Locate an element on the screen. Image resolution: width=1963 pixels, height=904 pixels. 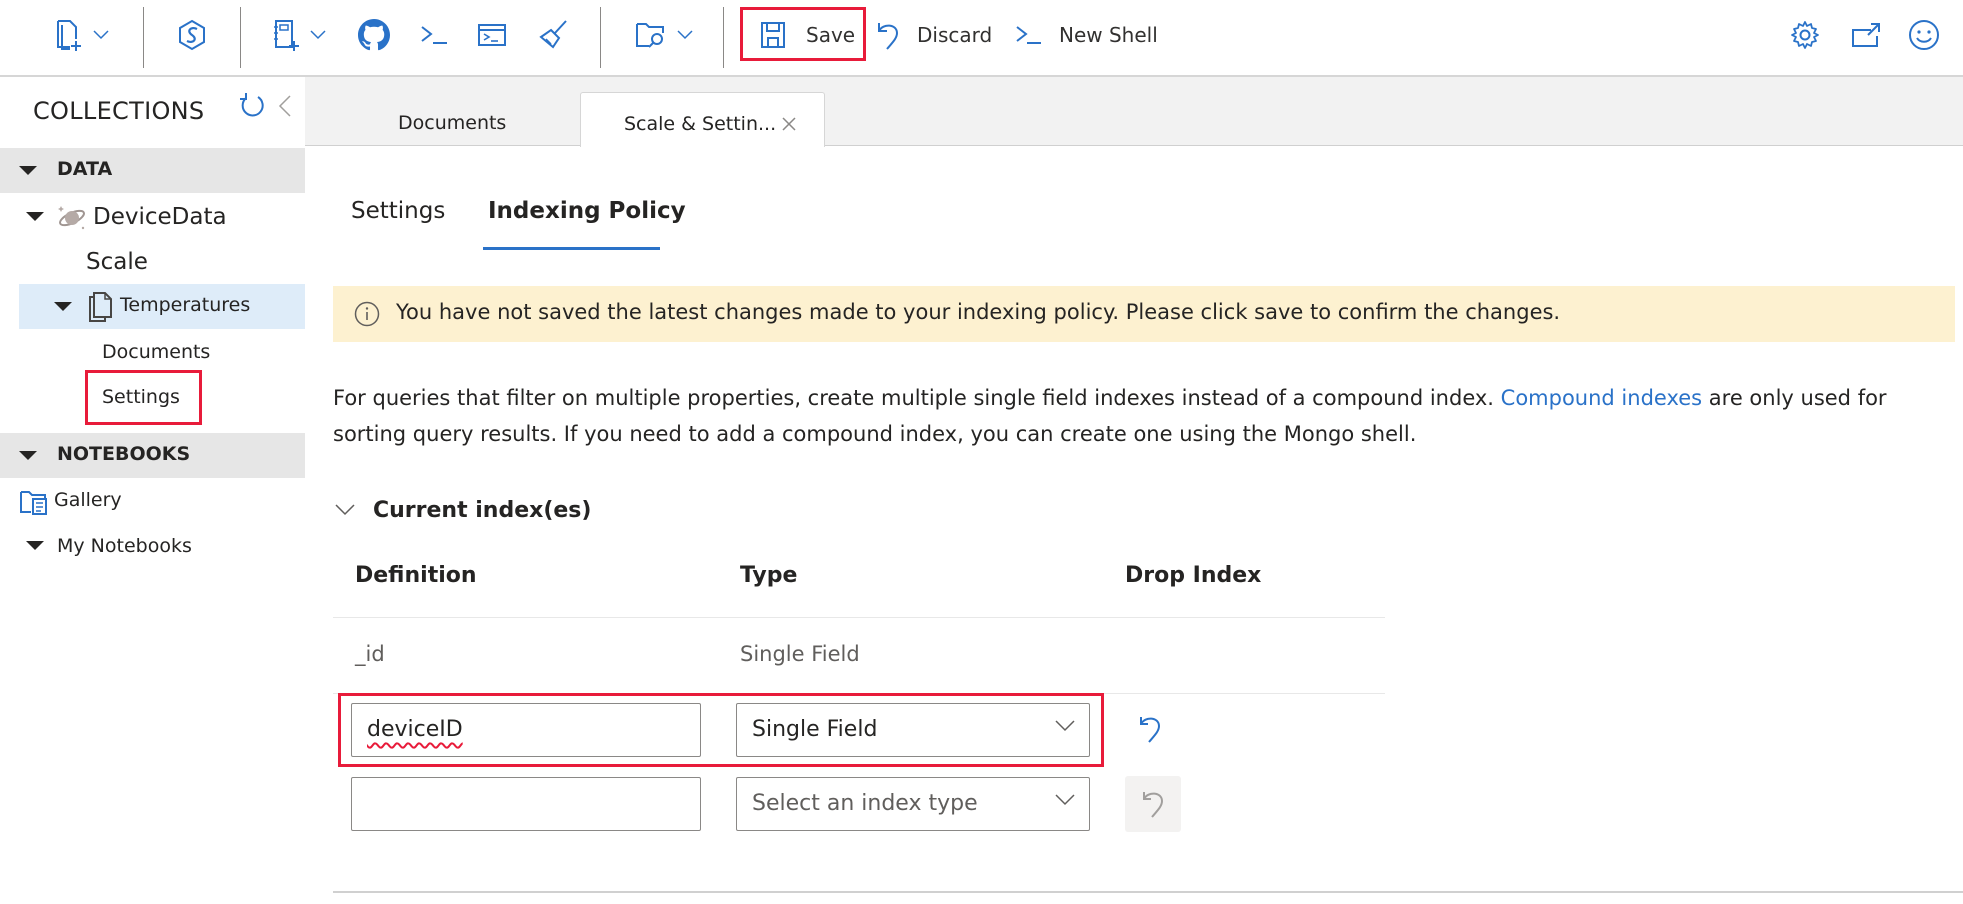
close-icon is located at coordinates (789, 124).